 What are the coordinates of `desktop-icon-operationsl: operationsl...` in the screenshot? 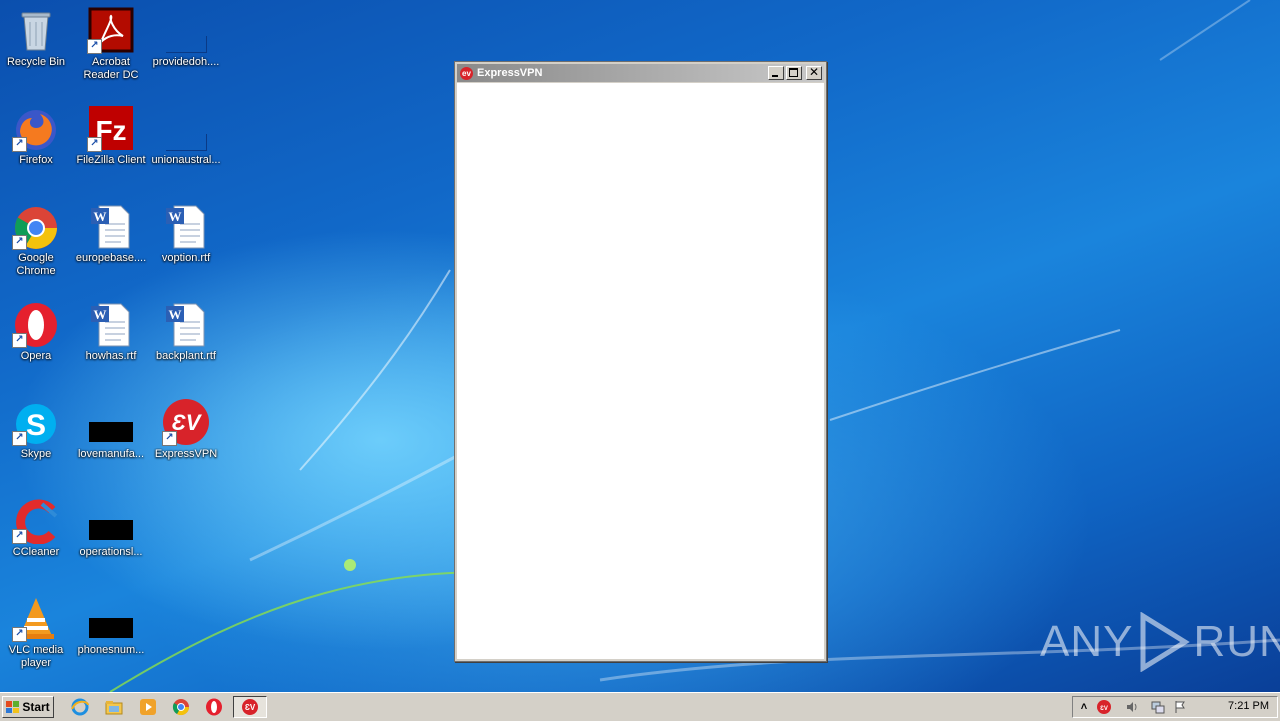 It's located at (111, 527).